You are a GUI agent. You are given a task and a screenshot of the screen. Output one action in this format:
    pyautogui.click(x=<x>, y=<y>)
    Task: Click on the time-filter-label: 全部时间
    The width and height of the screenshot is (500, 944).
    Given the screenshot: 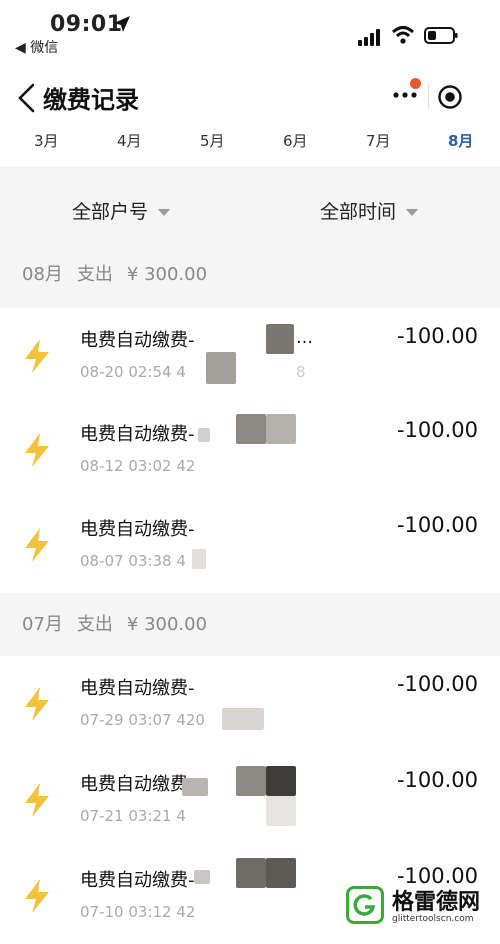 What is the action you would take?
    pyautogui.click(x=358, y=212)
    